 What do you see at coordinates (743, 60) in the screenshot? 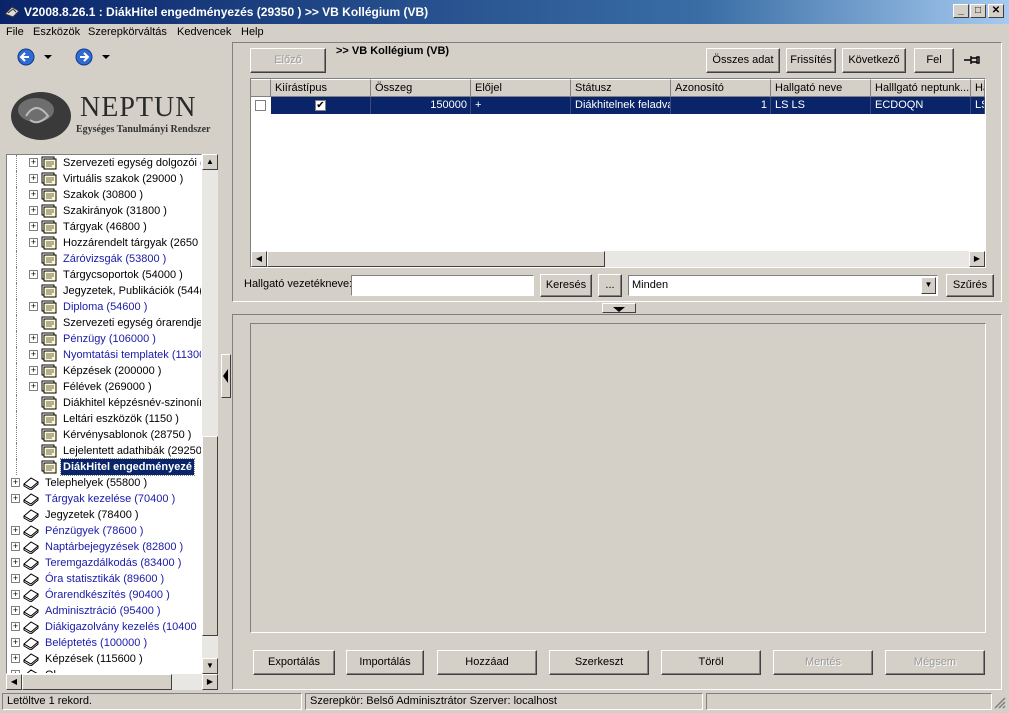
I see `all-data-button: Összes adat` at bounding box center [743, 60].